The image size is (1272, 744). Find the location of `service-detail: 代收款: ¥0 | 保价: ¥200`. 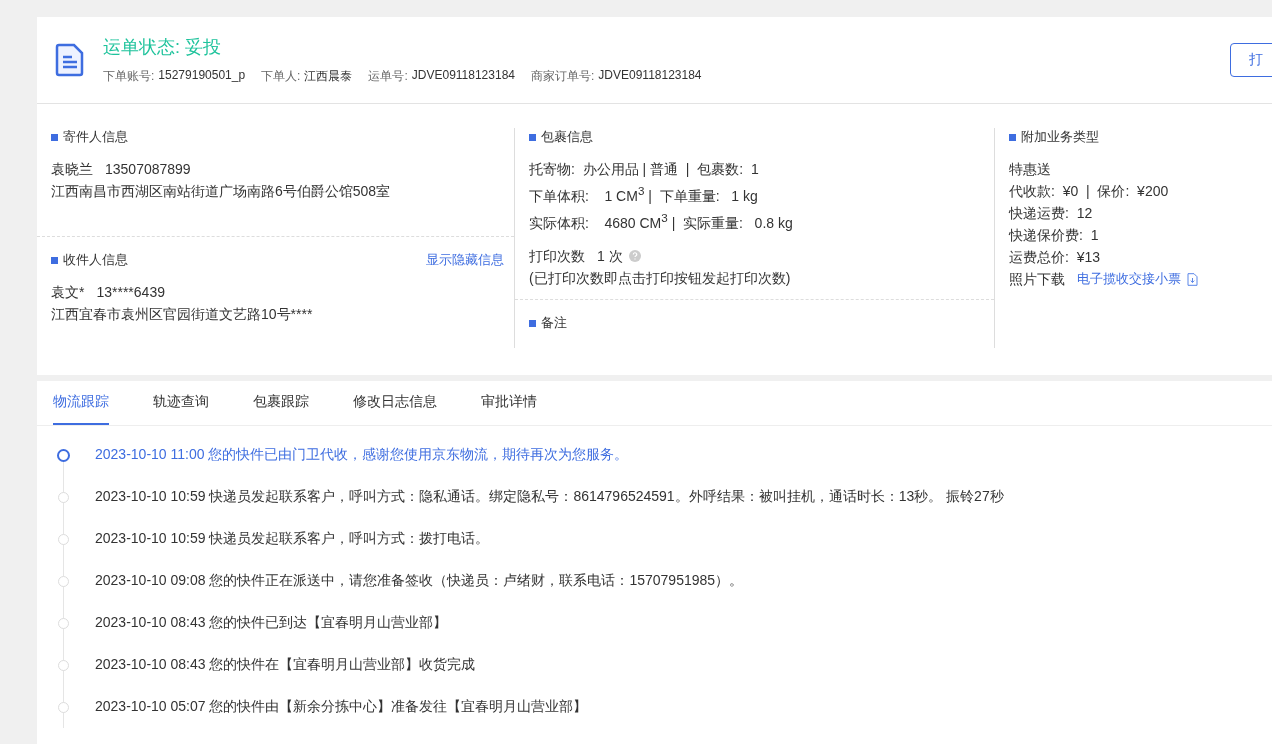

service-detail: 代收款: ¥0 | 保价: ¥200 is located at coordinates (1089, 191).